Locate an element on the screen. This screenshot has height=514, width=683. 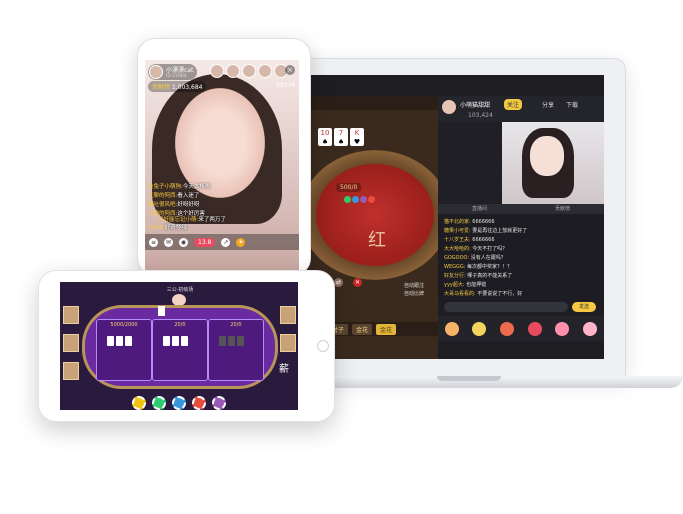
chat-tabs: 直播间 贡献榜 is located at coordinates (521, 209).